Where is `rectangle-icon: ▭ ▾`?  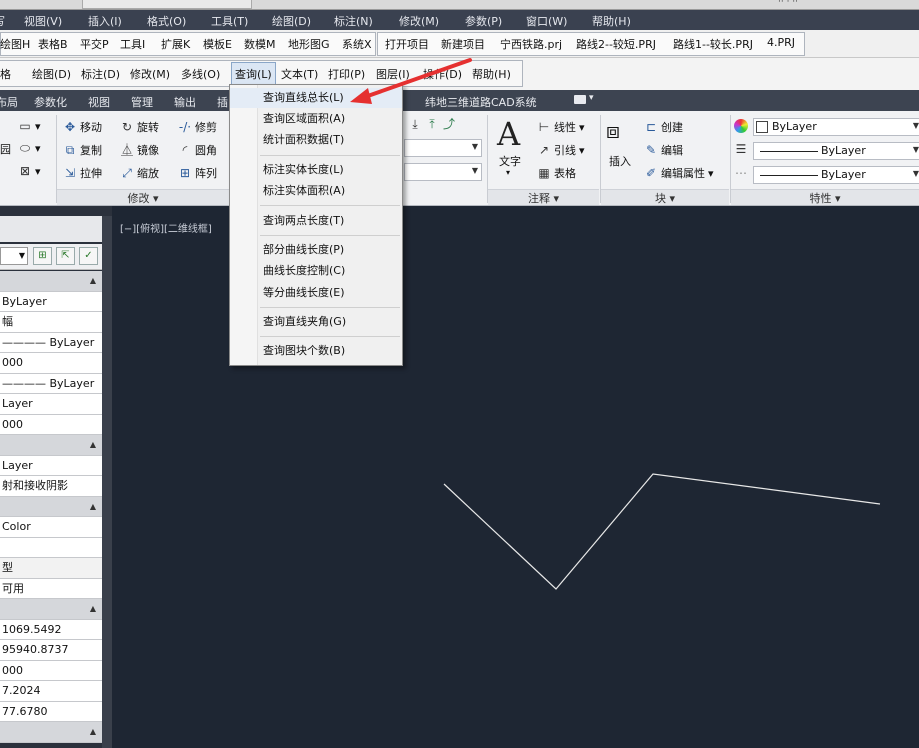
rectangle-icon: ▭ ▾ is located at coordinates (29, 126).